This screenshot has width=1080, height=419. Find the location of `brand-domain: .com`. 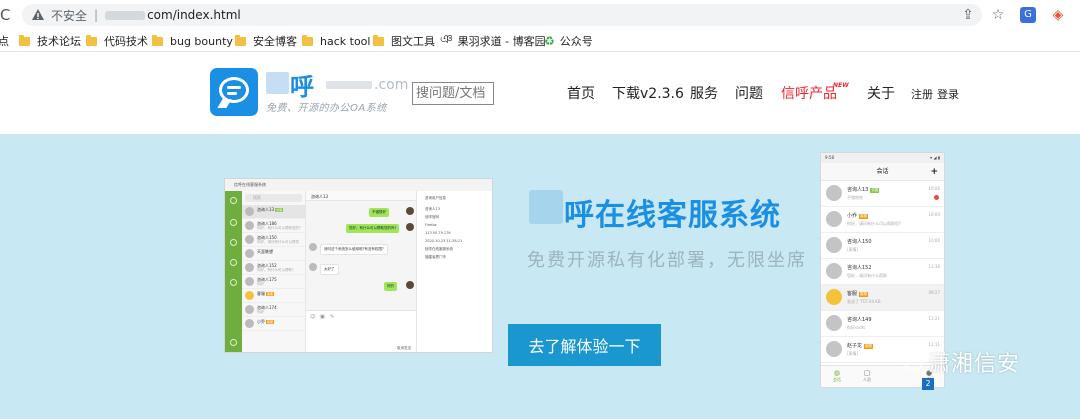

brand-domain: .com is located at coordinates (391, 85).